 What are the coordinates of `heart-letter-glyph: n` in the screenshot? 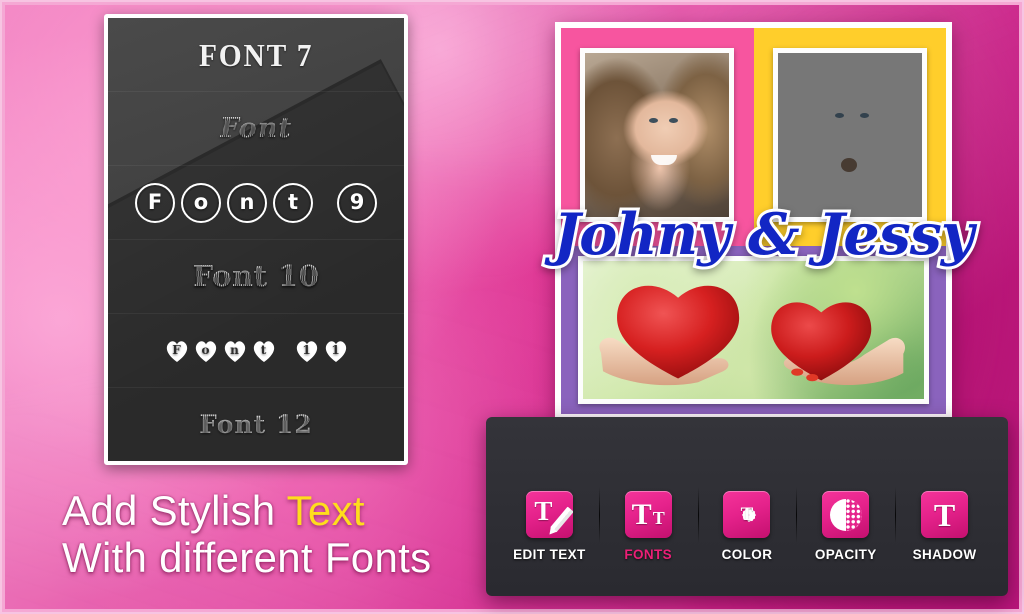 It's located at (234, 349).